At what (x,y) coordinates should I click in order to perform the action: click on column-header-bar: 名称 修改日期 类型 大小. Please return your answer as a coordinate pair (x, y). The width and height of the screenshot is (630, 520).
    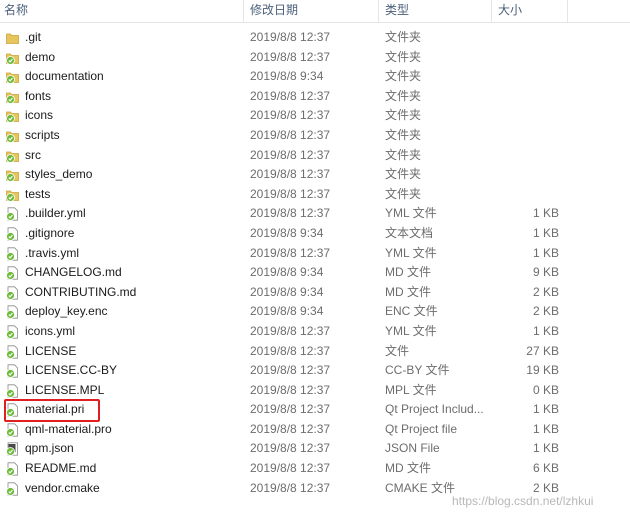
    Looking at the image, I should click on (315, 11).